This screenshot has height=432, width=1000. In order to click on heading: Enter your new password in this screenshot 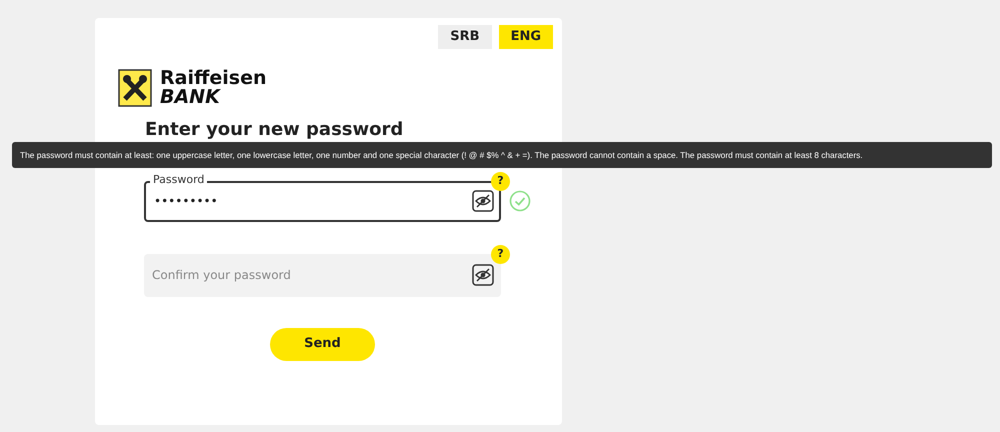, I will do `click(274, 130)`.